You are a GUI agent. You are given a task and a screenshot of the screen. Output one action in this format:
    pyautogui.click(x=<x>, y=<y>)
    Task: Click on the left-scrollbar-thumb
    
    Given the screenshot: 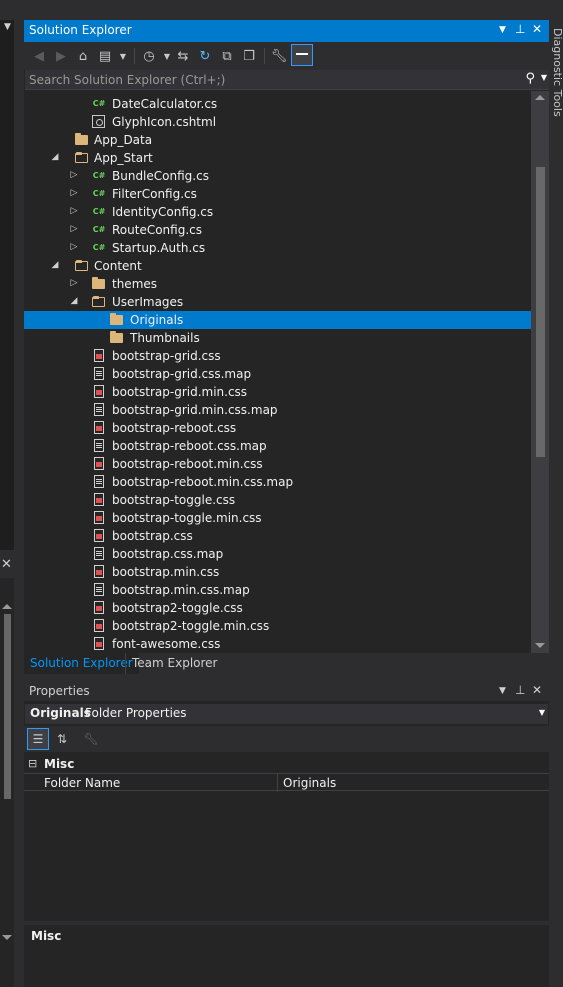 What is the action you would take?
    pyautogui.click(x=7, y=706)
    